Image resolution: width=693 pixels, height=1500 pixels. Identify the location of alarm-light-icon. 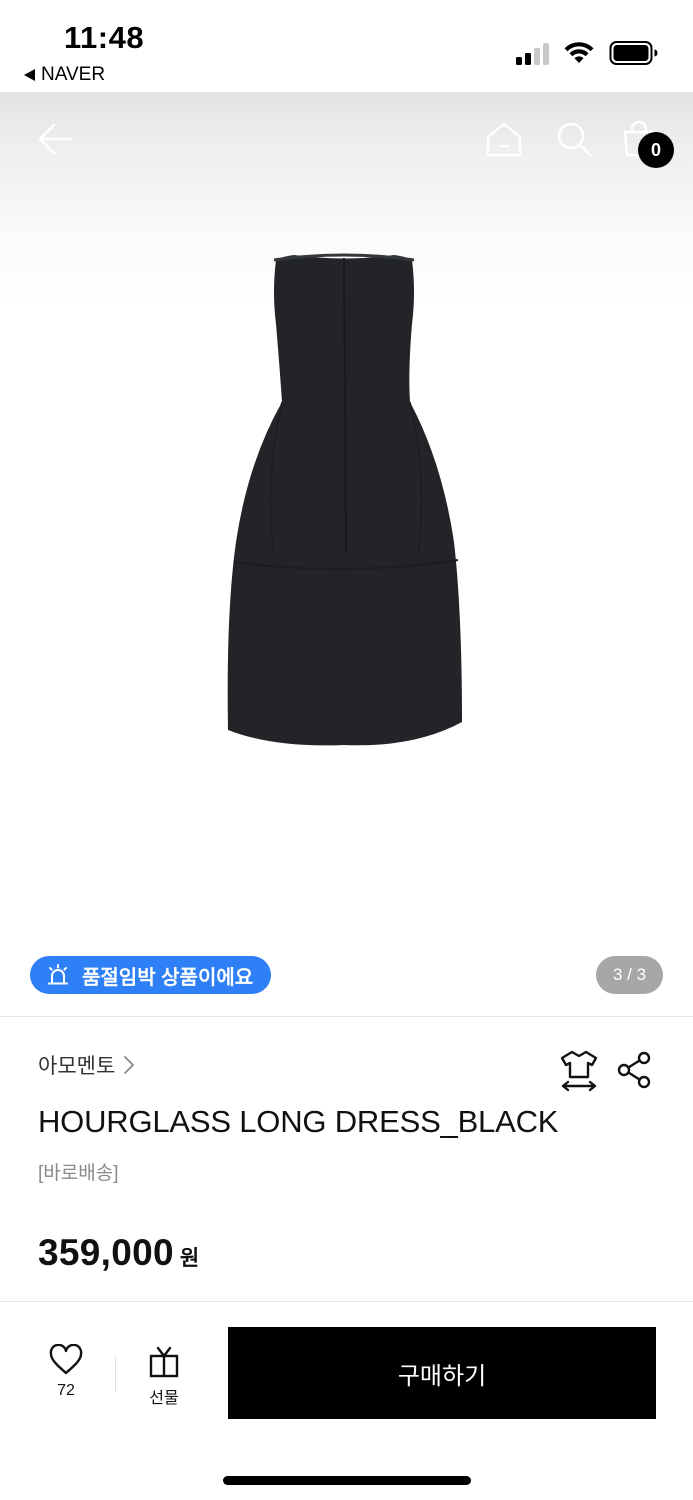
(58, 974).